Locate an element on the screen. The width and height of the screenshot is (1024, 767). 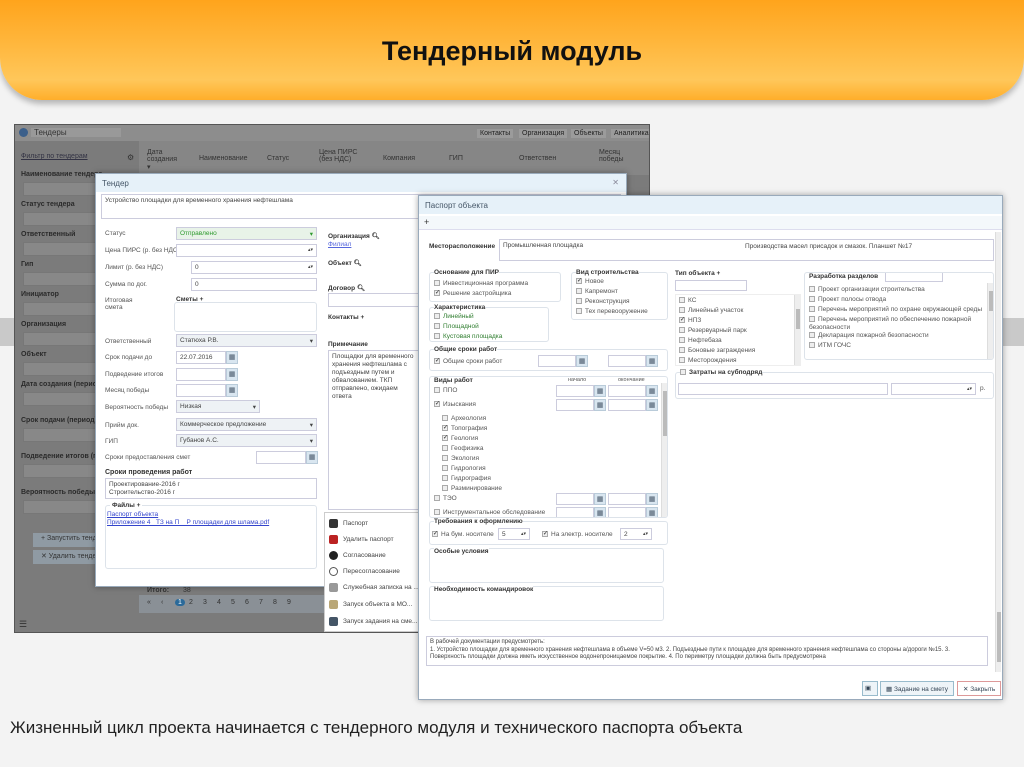
tab-organization: Организация is located at coordinates (543, 133).